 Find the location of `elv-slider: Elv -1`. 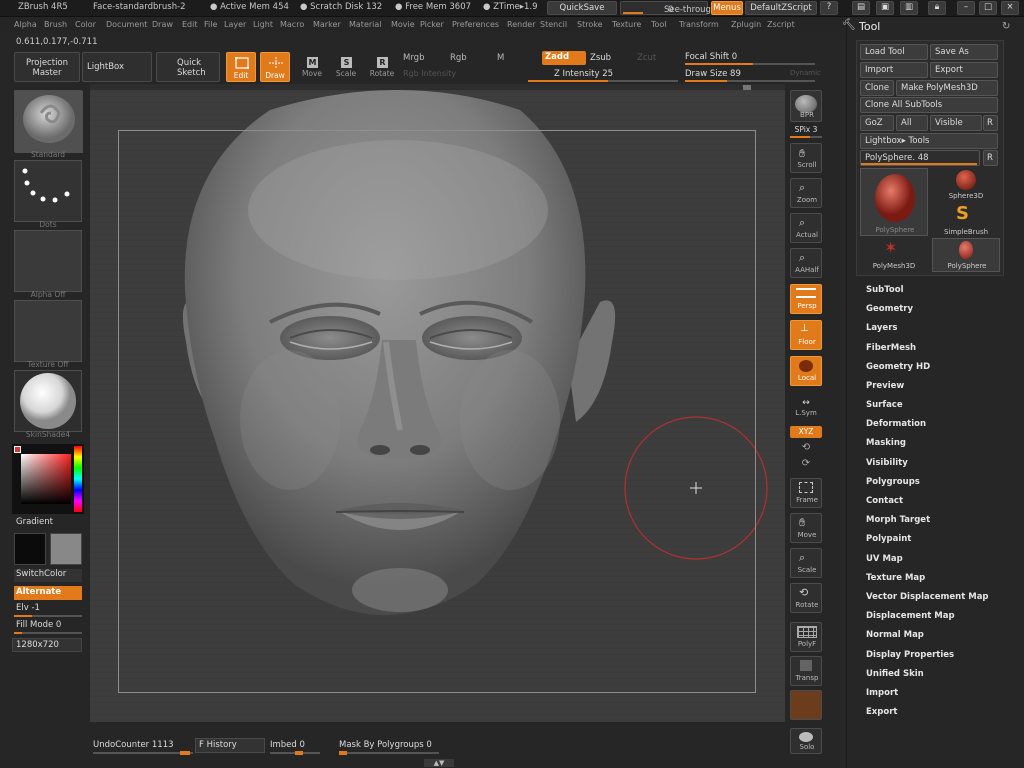

elv-slider: Elv -1 is located at coordinates (28, 608).